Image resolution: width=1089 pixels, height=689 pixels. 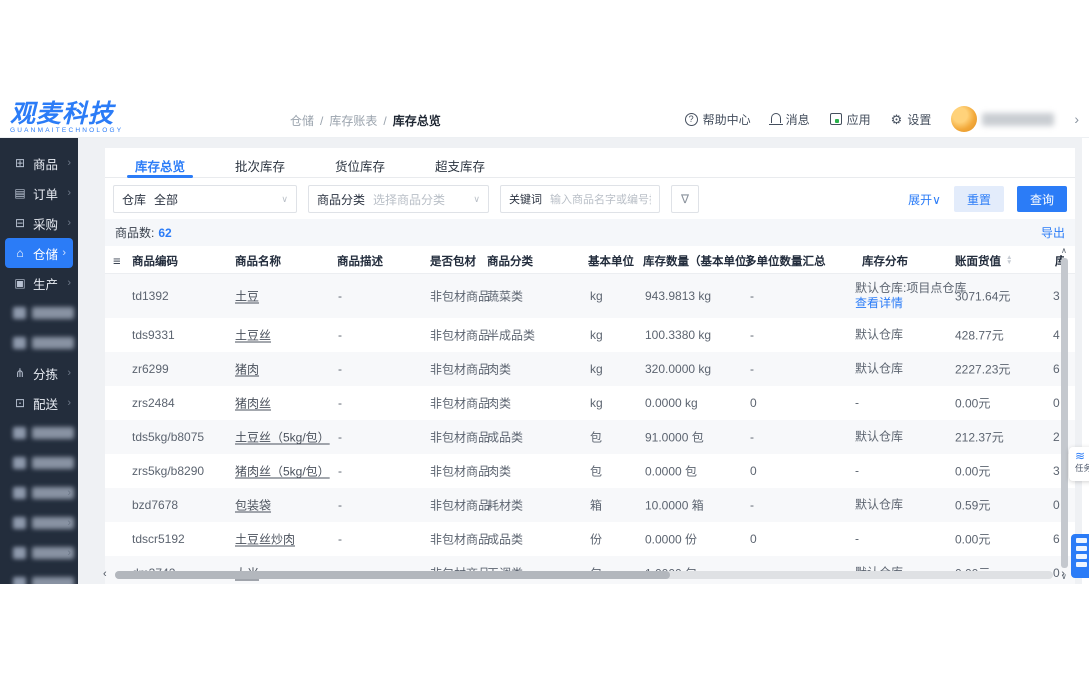 I want to click on sidebar-item: ⊞ 商品 ›, so click(x=39, y=163).